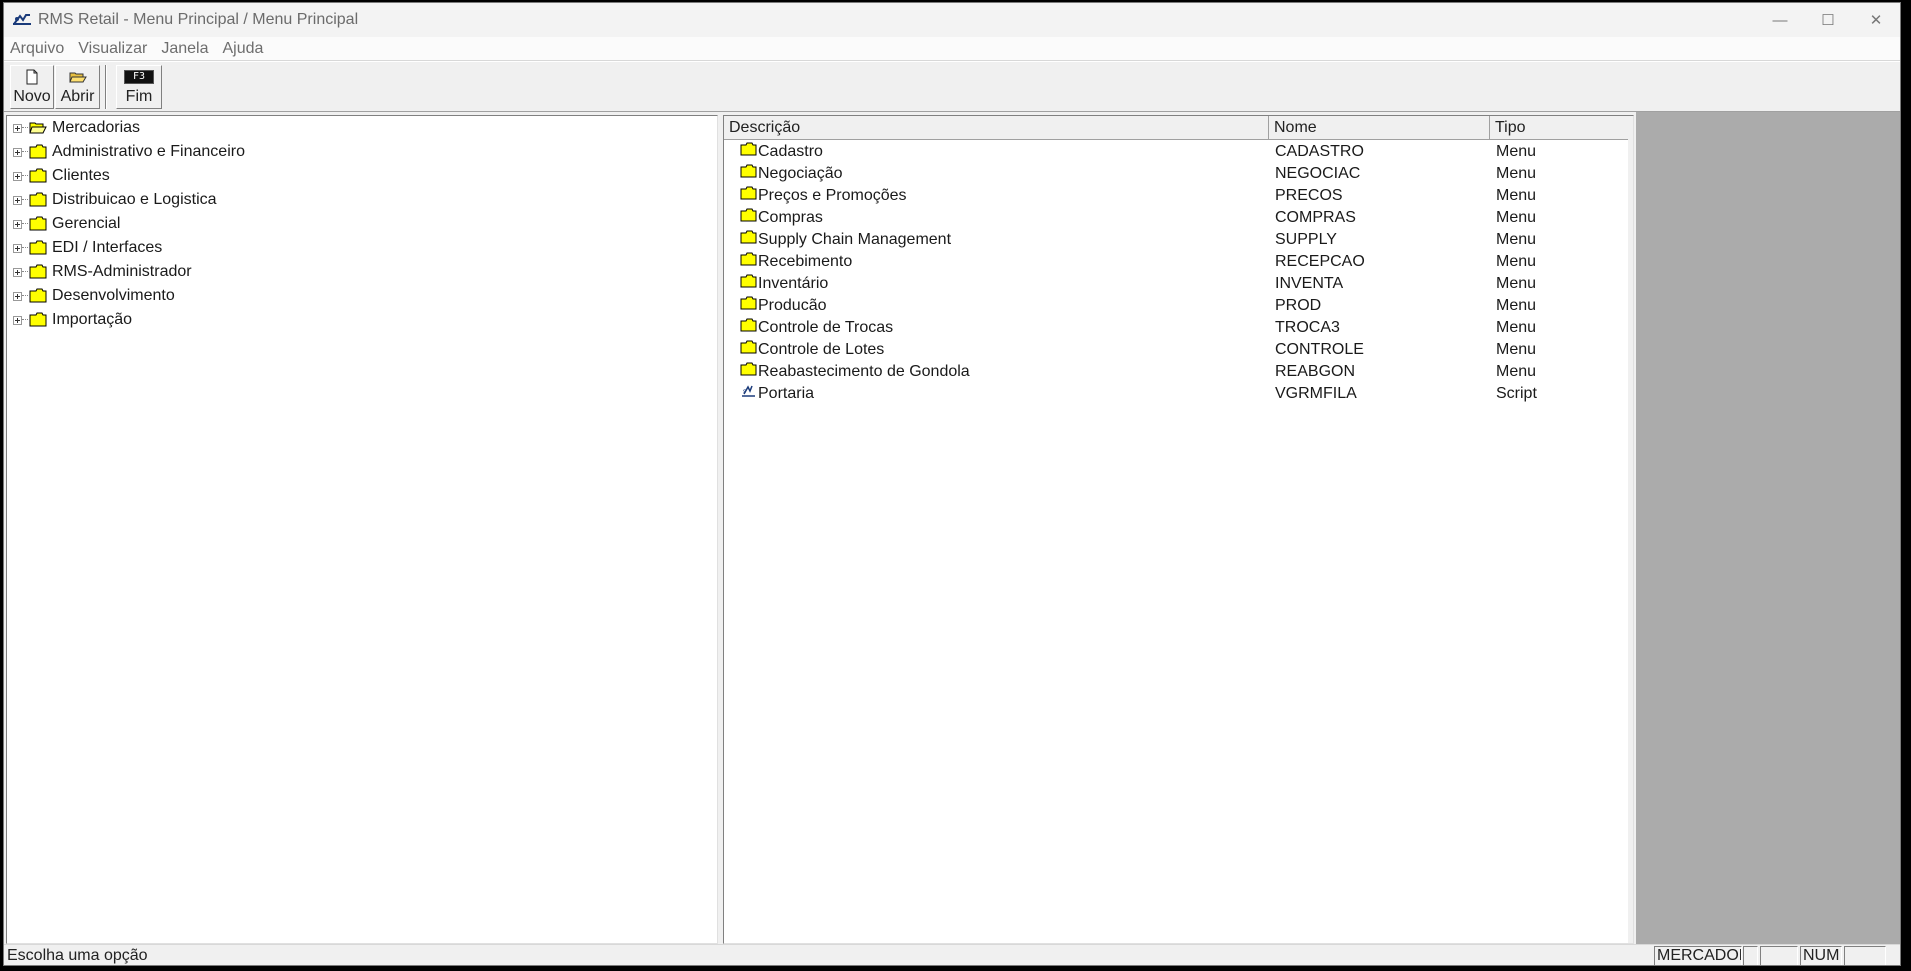 This screenshot has width=1911, height=971. Describe the element at coordinates (790, 151) in the screenshot. I see `cell-descricao: Cadastro` at that location.